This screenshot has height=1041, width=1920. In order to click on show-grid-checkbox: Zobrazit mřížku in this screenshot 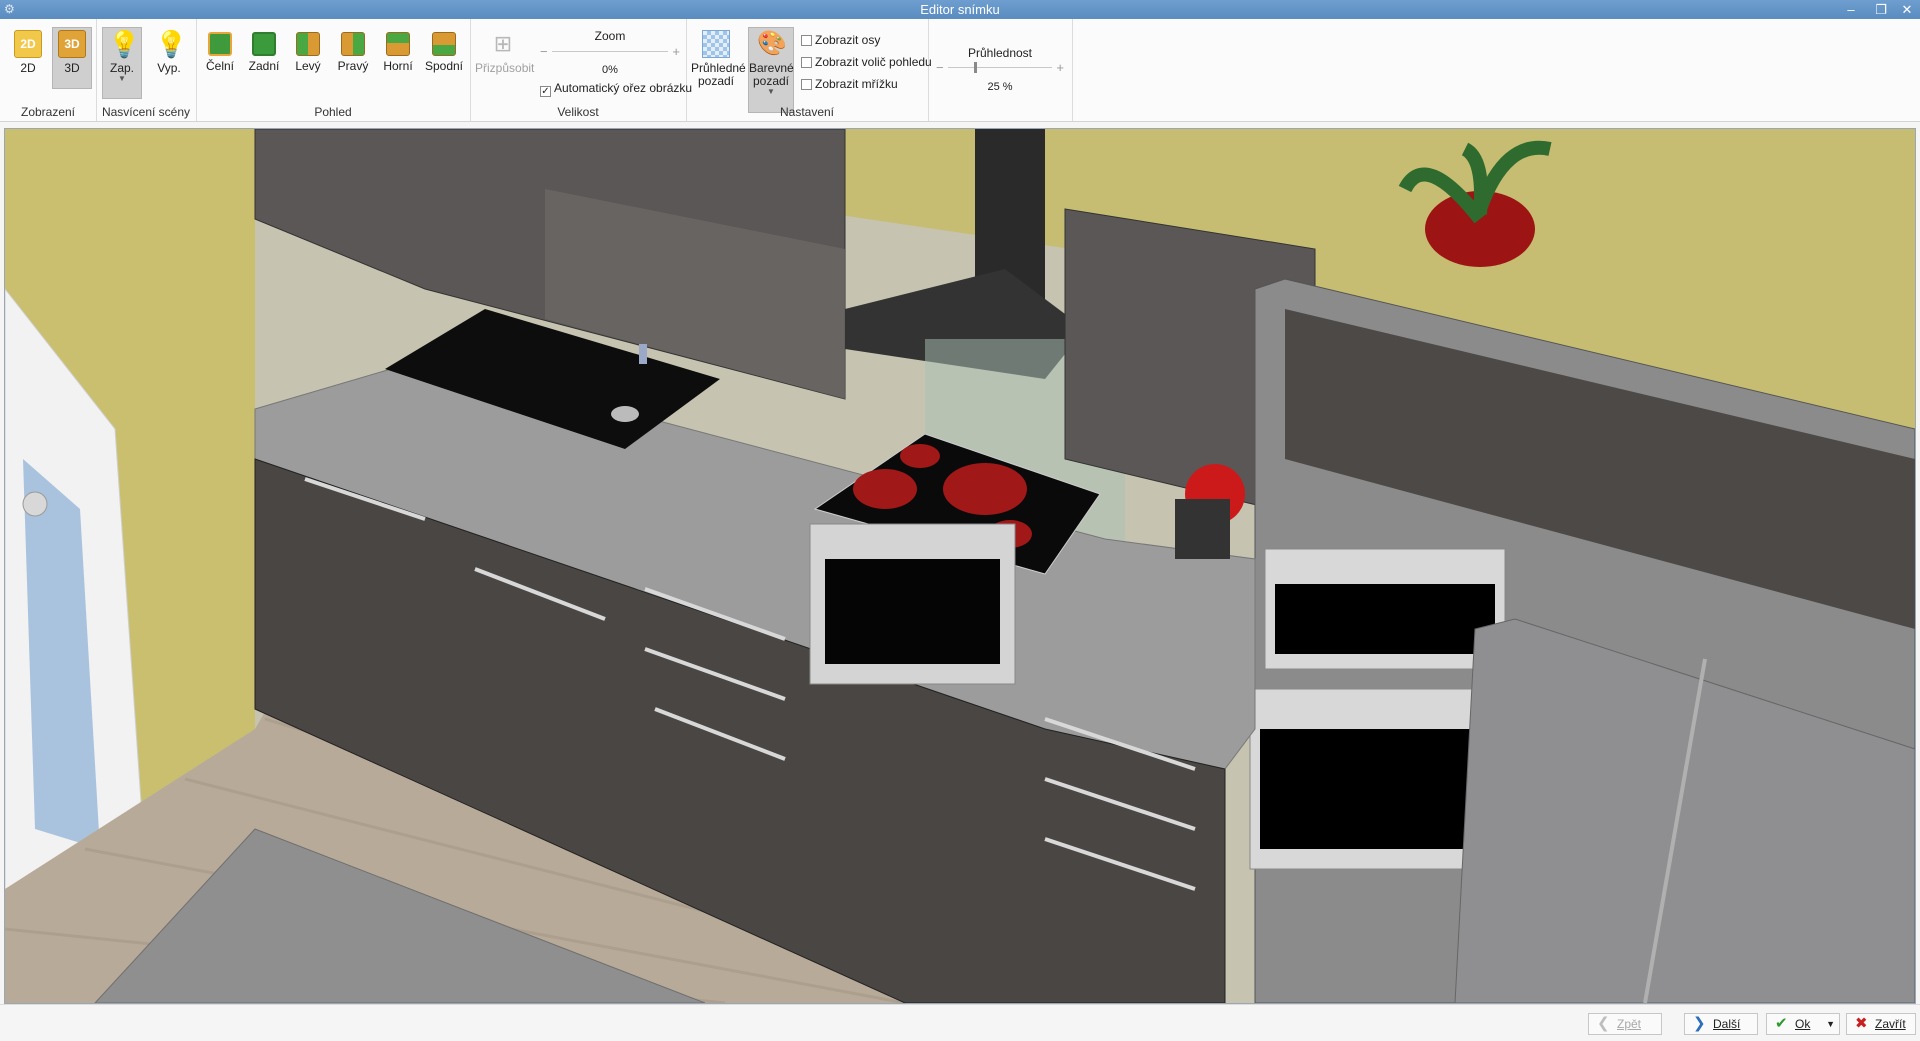, I will do `click(849, 84)`.